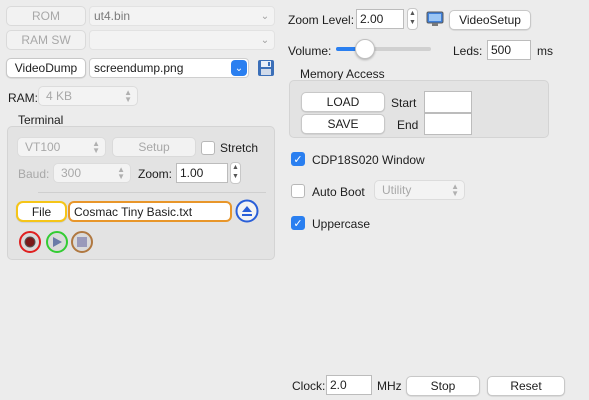 The width and height of the screenshot is (589, 400). Describe the element at coordinates (34, 174) in the screenshot. I see `baud-label: Baud:` at that location.